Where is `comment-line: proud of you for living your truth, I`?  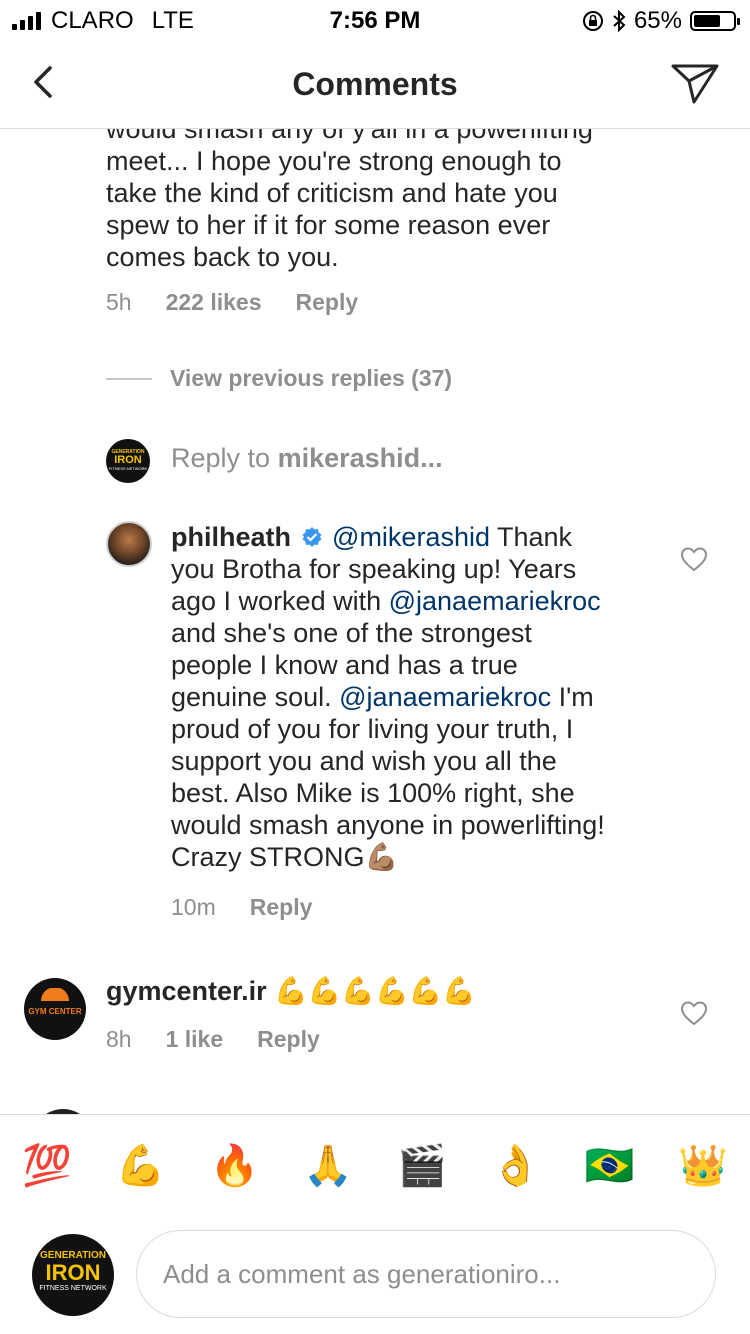
comment-line: proud of you for living your truth, I is located at coordinates (372, 729).